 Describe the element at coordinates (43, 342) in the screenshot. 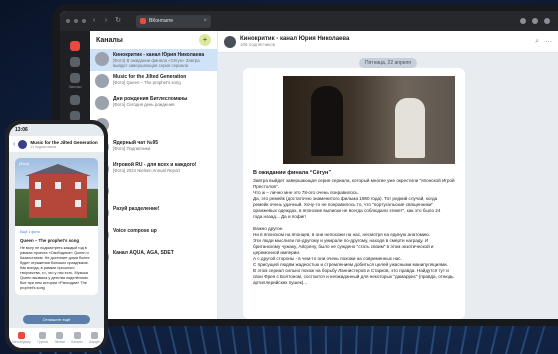

I see `nav-label: Группы` at that location.